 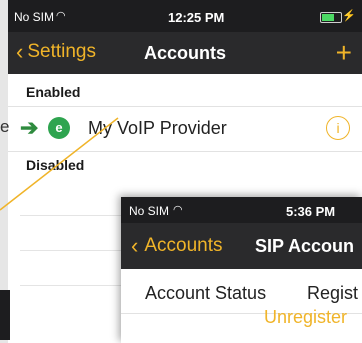 I want to click on account-status-value: Regist, so click(x=333, y=293).